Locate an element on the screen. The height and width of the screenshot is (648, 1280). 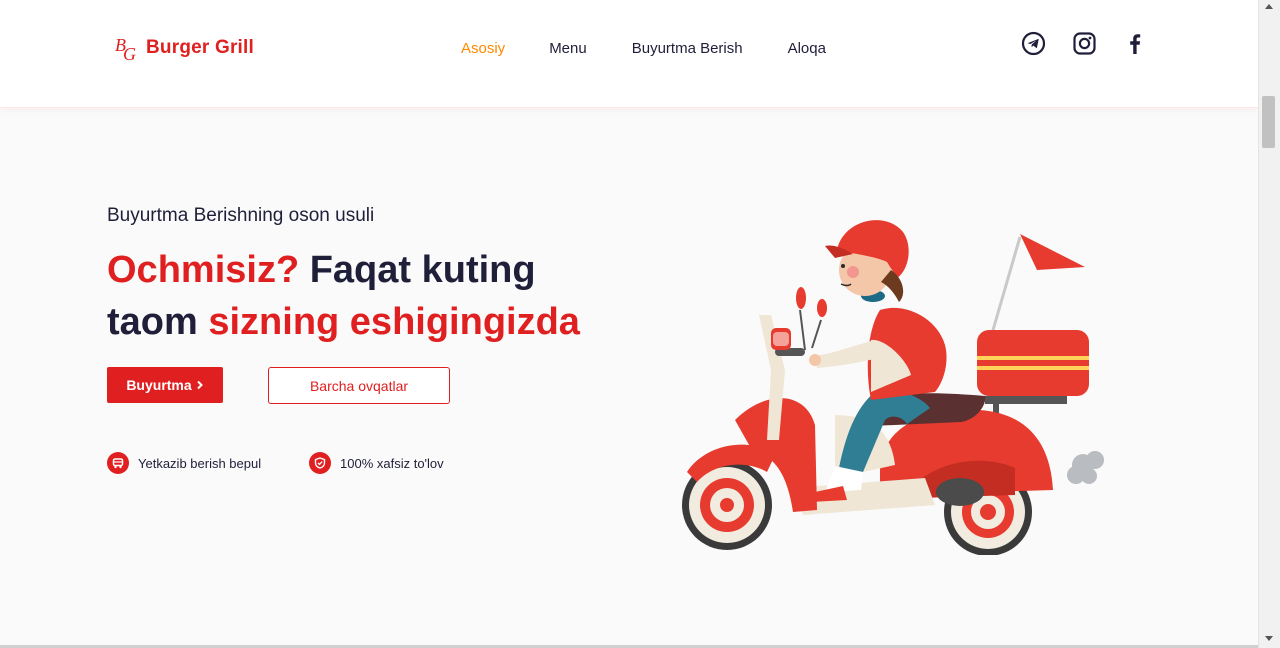
feature-free-delivery-label: Yetkazib berish bepul is located at coordinates (200, 463).